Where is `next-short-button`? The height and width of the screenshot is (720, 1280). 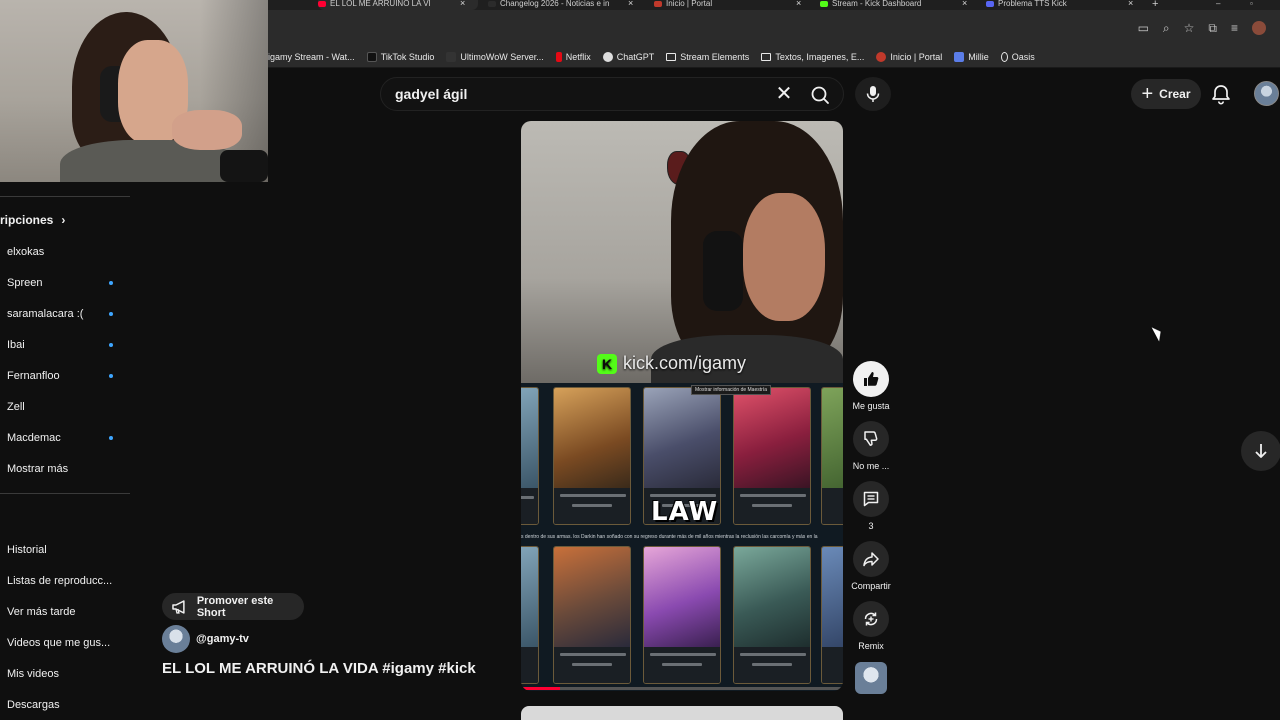
next-short-button is located at coordinates (1260, 451).